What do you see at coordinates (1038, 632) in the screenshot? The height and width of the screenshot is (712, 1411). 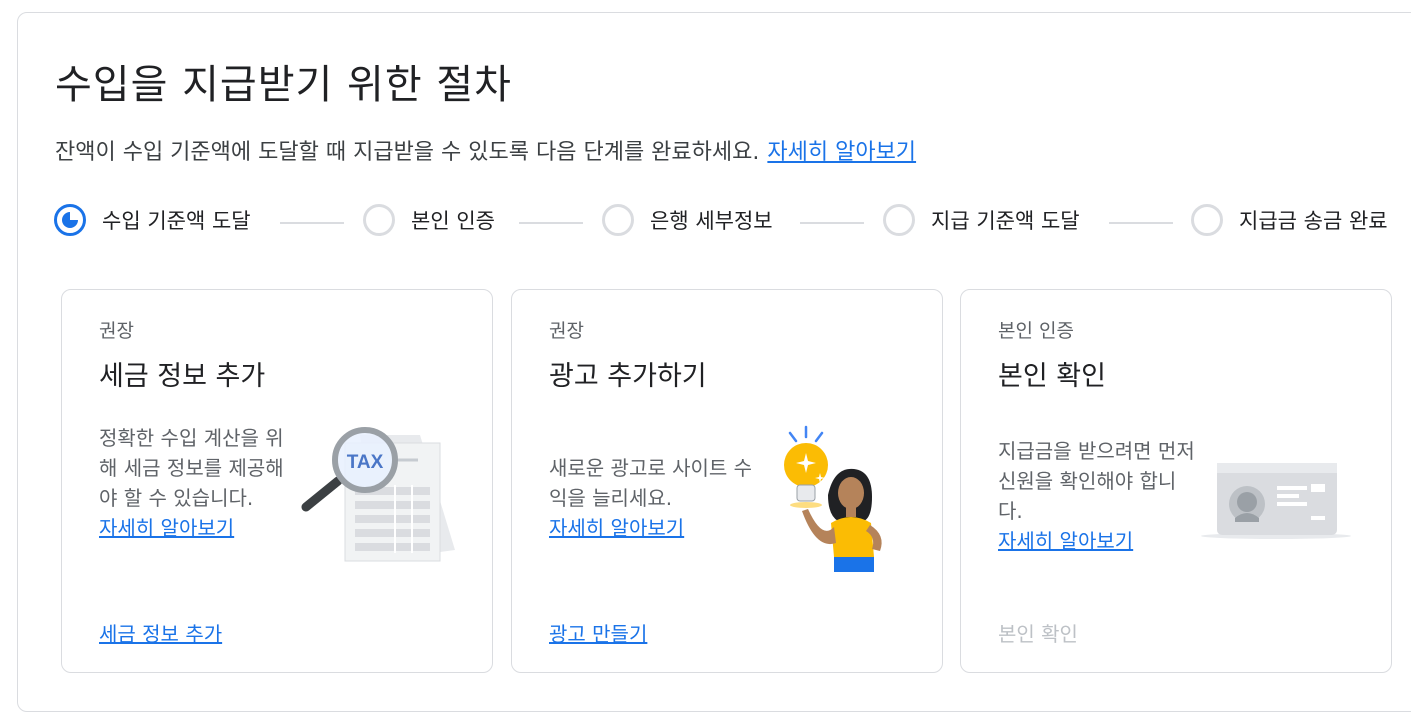 I see `verify-identity-button: 본인 확인` at bounding box center [1038, 632].